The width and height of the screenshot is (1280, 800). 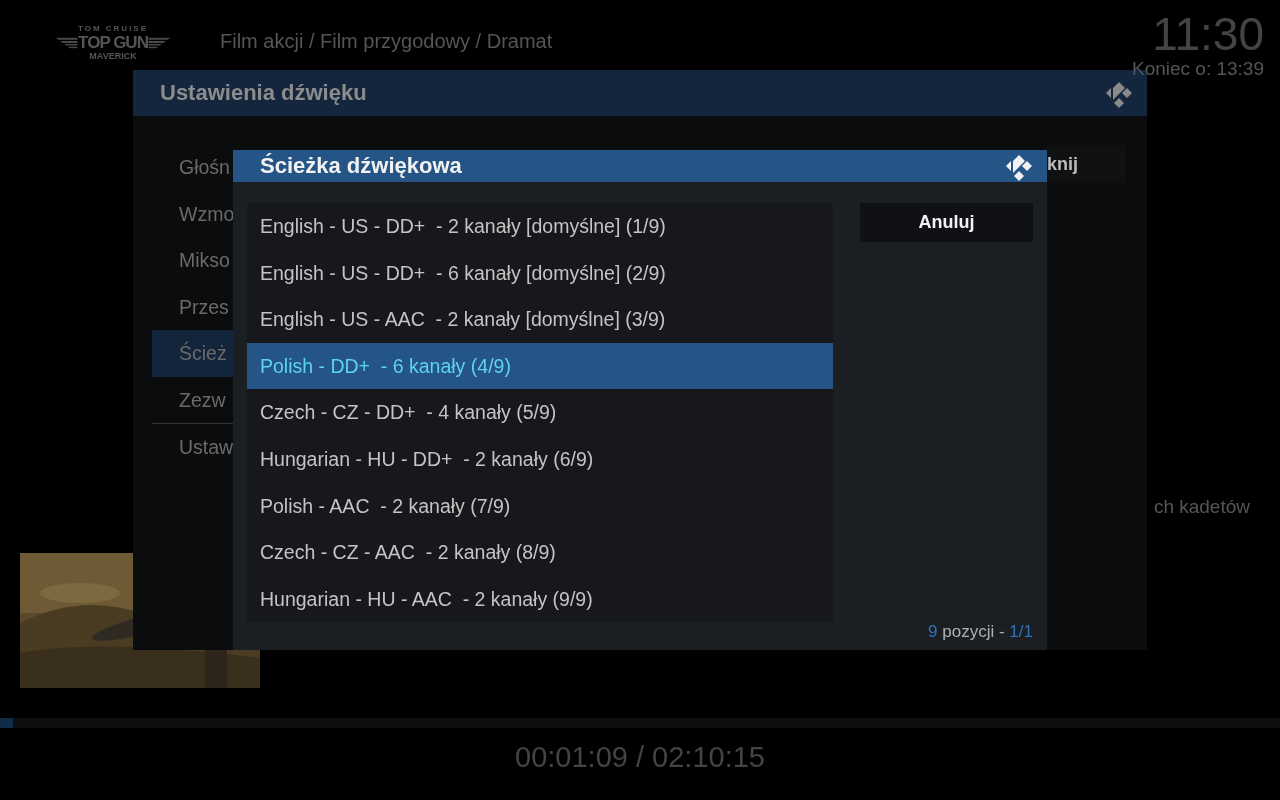 What do you see at coordinates (1208, 34) in the screenshot?
I see `clock: 11:30` at bounding box center [1208, 34].